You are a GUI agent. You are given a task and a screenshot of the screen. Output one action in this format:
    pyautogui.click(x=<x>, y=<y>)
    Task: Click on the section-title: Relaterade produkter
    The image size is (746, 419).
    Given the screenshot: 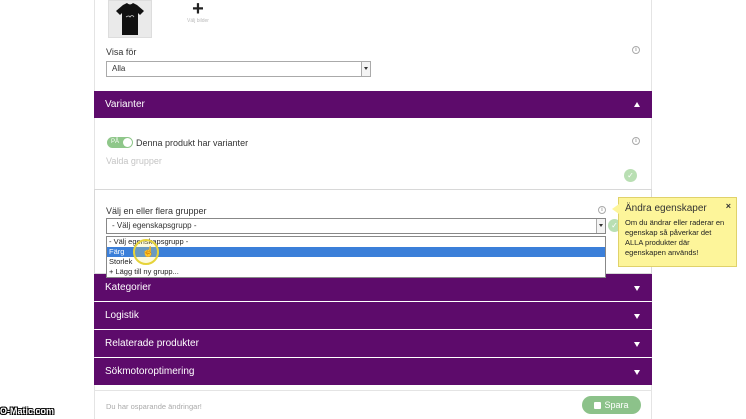 What is the action you would take?
    pyautogui.click(x=152, y=343)
    